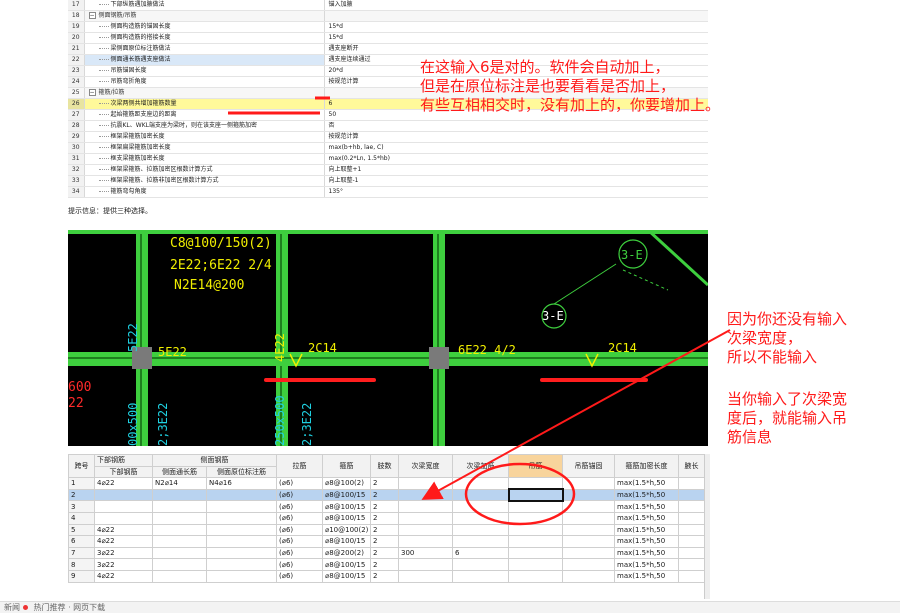 Image resolution: width=900 pixels, height=614 pixels. I want to click on property-row: 21 梁侧面原位标注筋做法 遇支座断开, so click(388, 49).